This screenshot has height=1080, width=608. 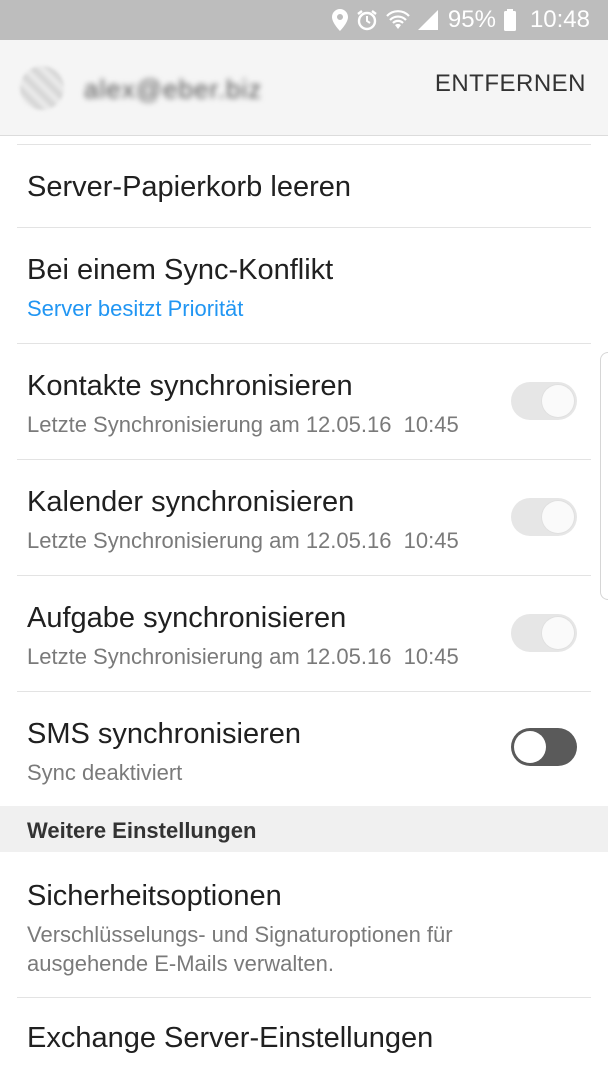 I want to click on empty-server-trash-item: Server-Papierkorb leeren, so click(x=304, y=186).